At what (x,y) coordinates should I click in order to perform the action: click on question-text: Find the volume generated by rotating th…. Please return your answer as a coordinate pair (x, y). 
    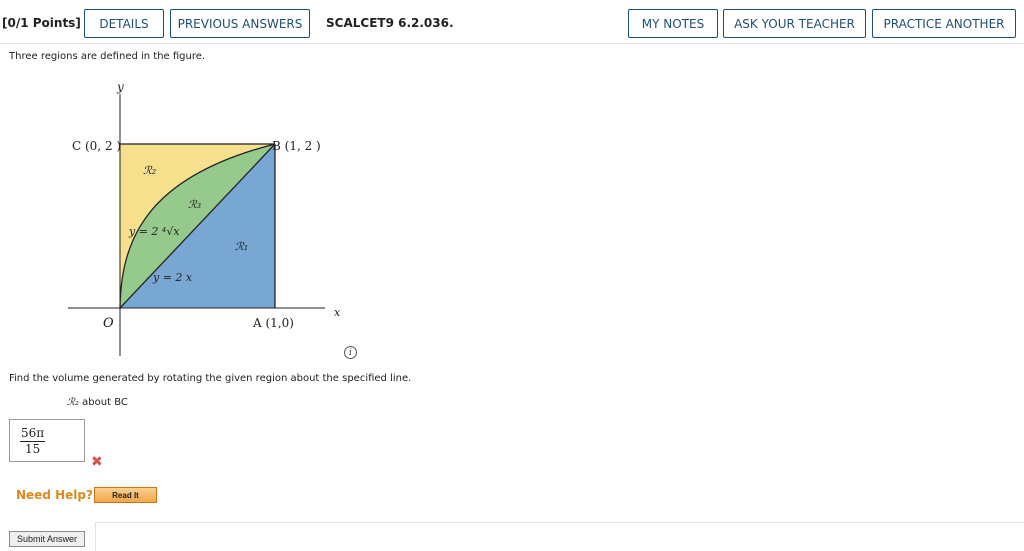
    Looking at the image, I should click on (210, 378).